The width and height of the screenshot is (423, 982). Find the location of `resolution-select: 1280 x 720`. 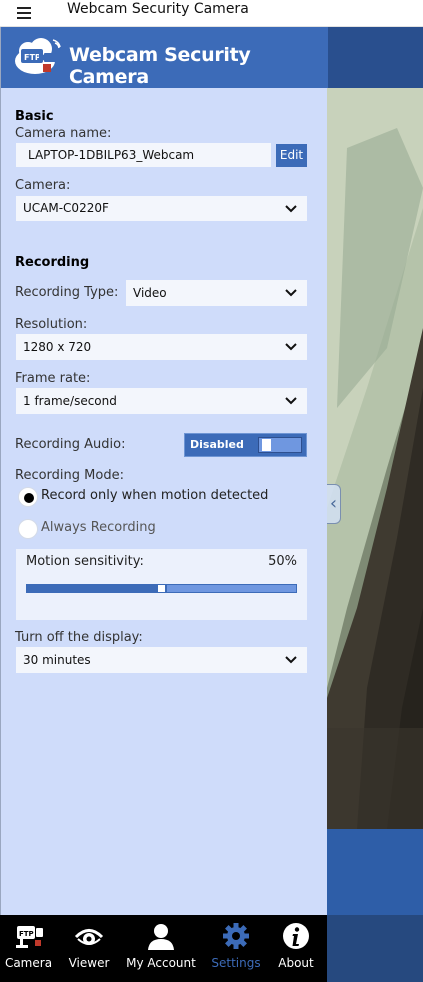

resolution-select: 1280 x 720 is located at coordinates (161, 347).